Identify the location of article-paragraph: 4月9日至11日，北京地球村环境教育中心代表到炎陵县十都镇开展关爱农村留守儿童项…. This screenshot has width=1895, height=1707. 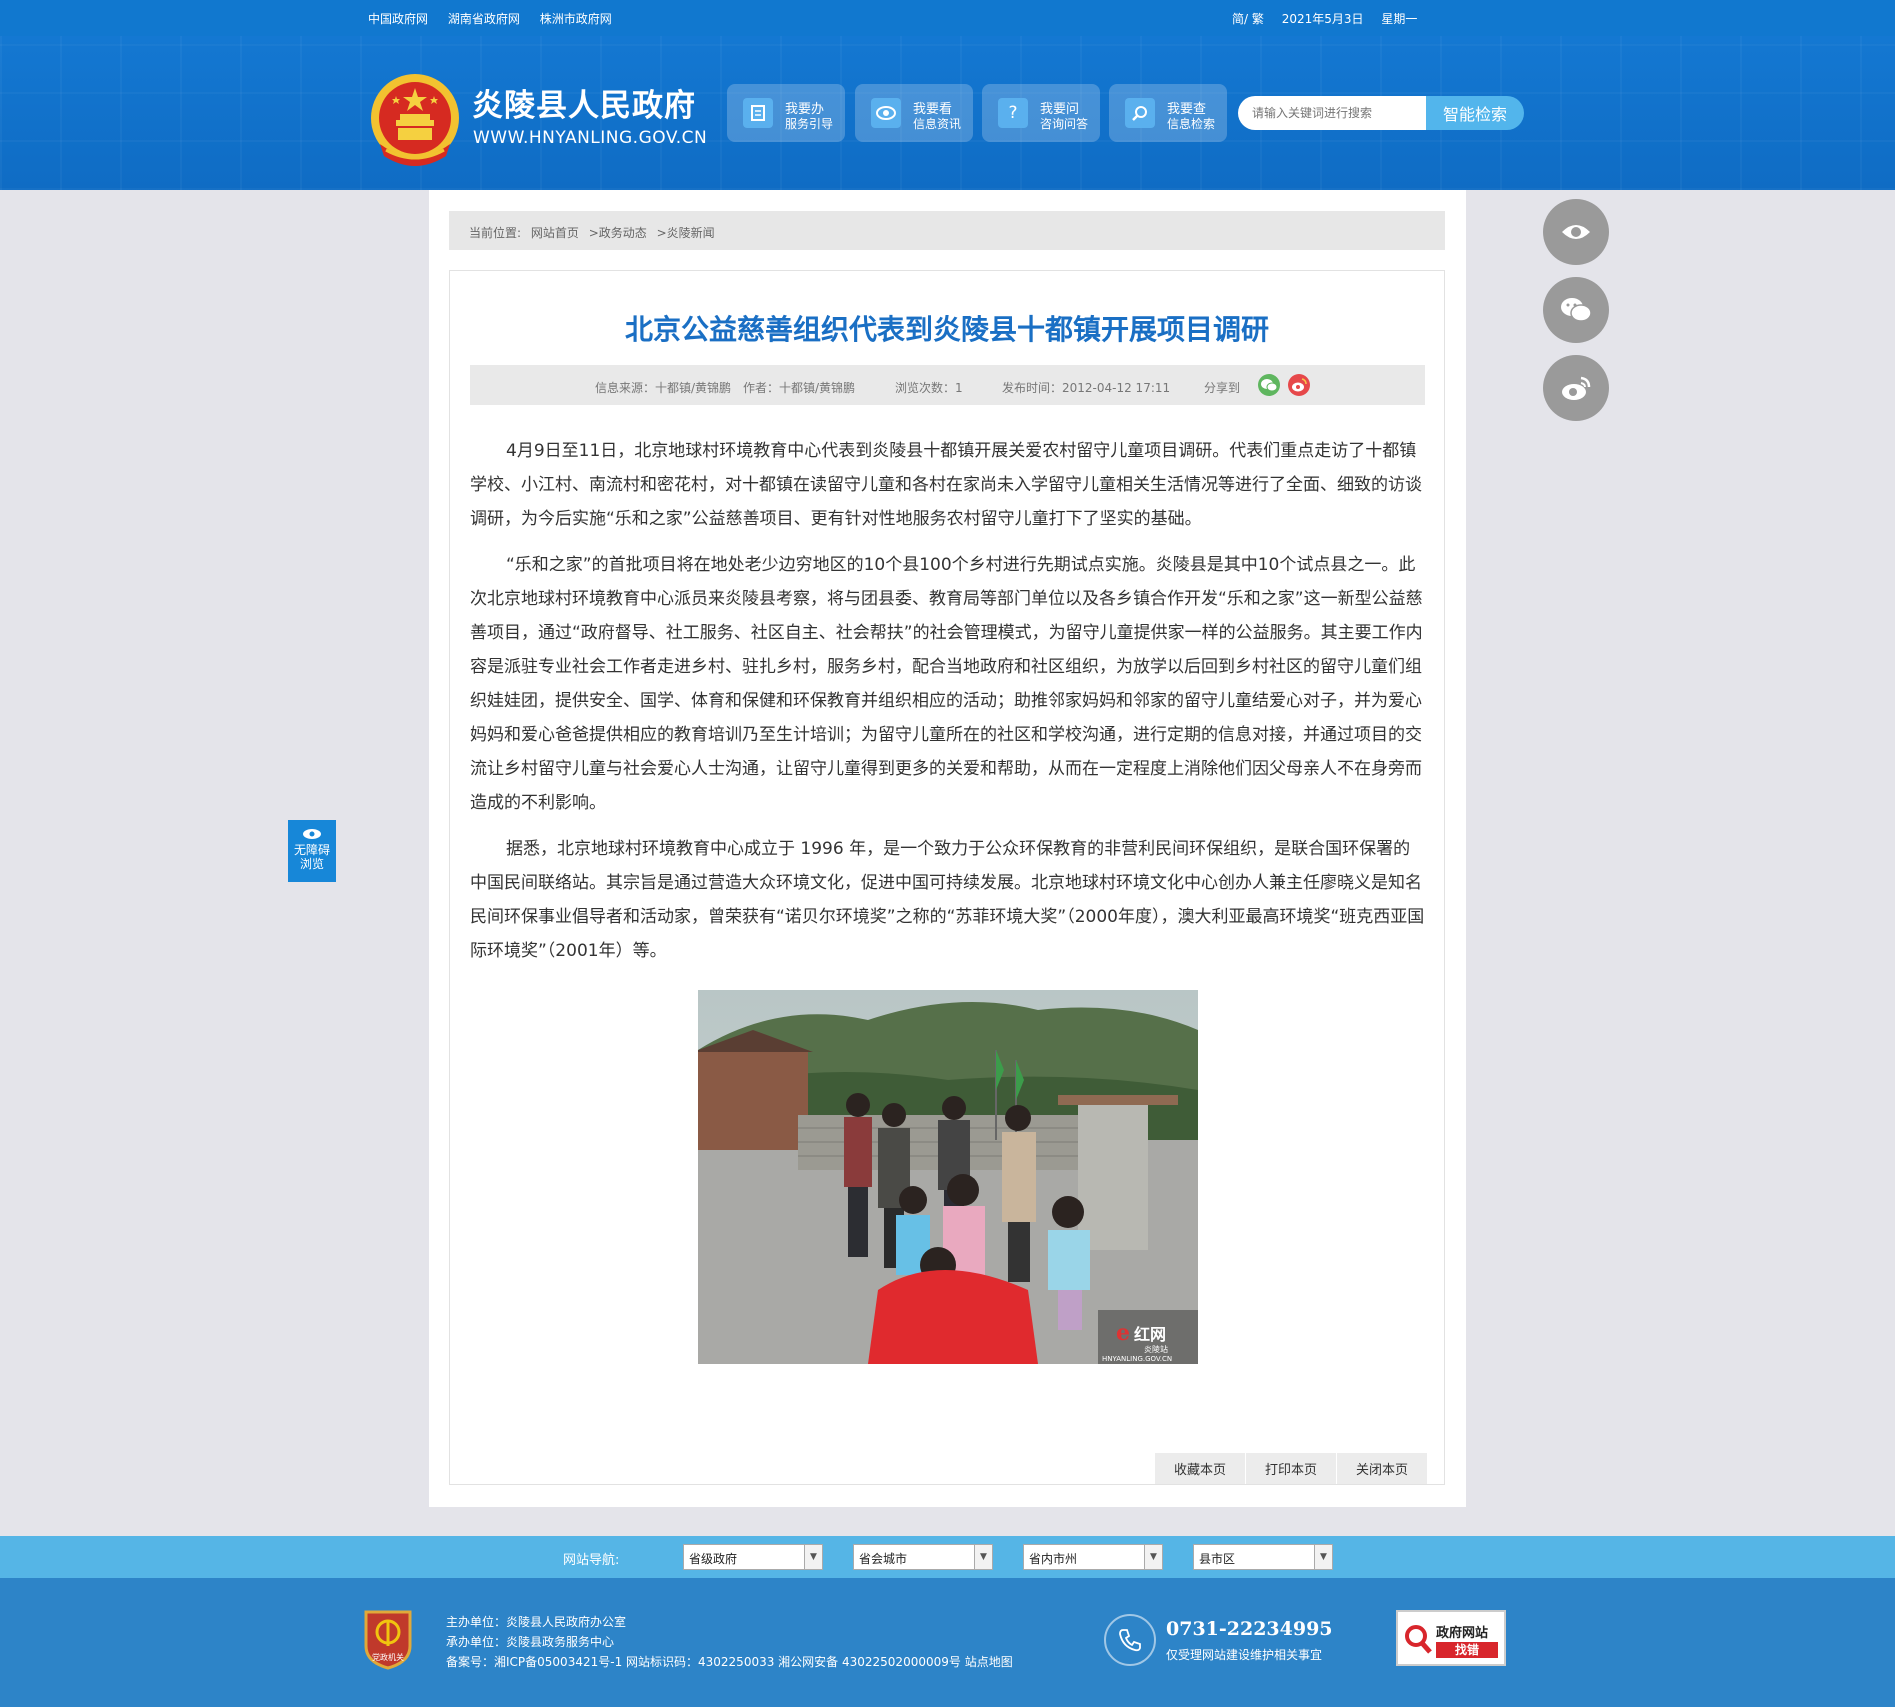
(946, 485).